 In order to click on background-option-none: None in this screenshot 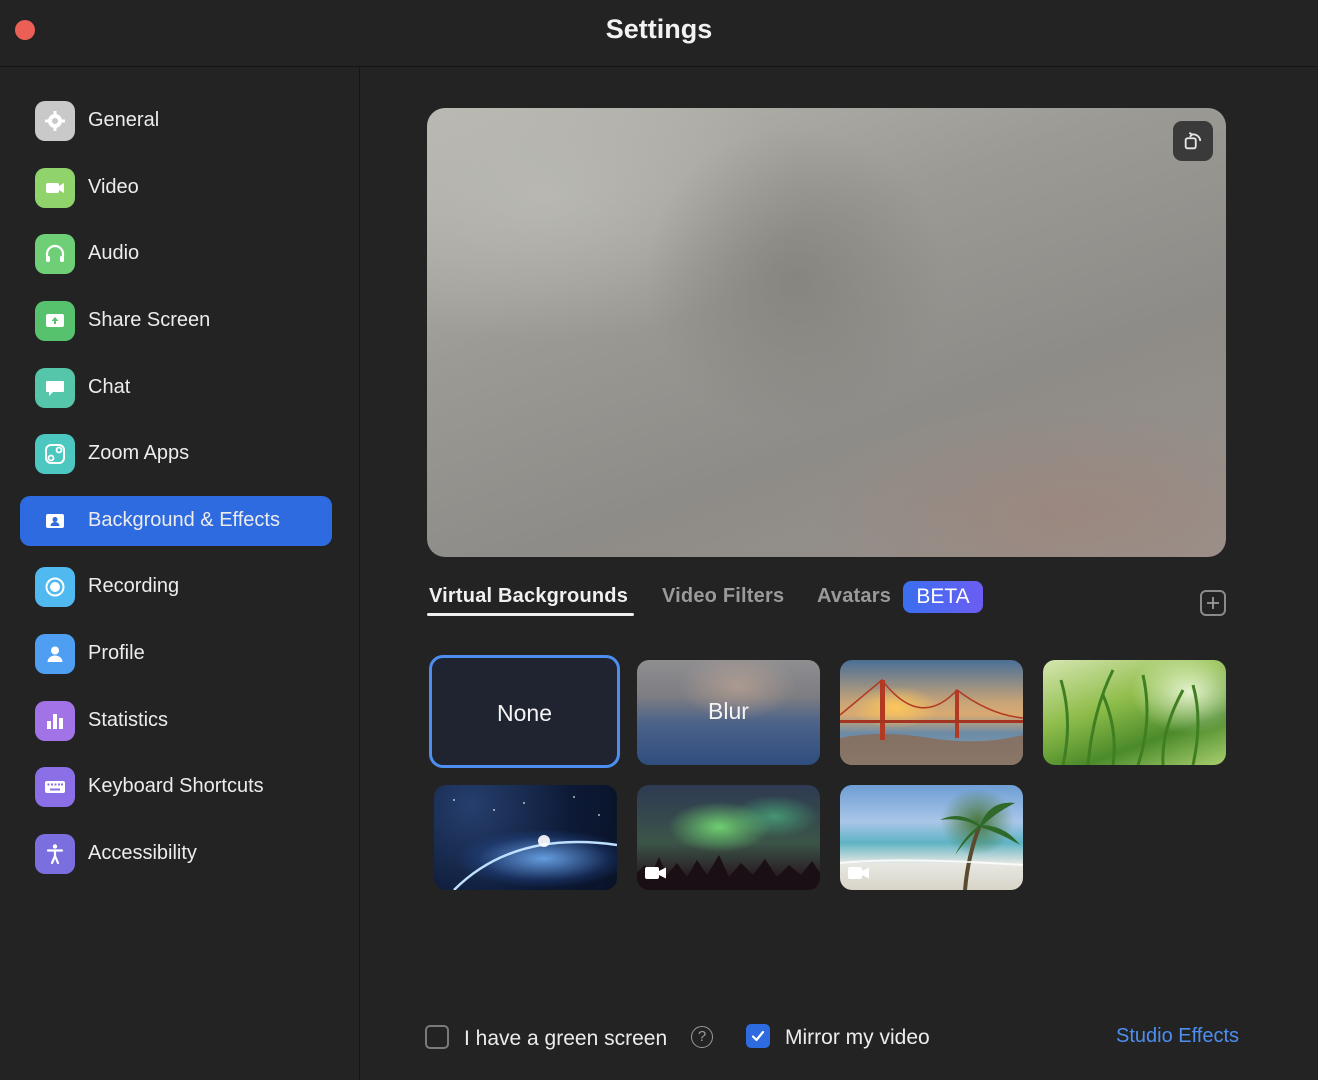, I will do `click(524, 711)`.